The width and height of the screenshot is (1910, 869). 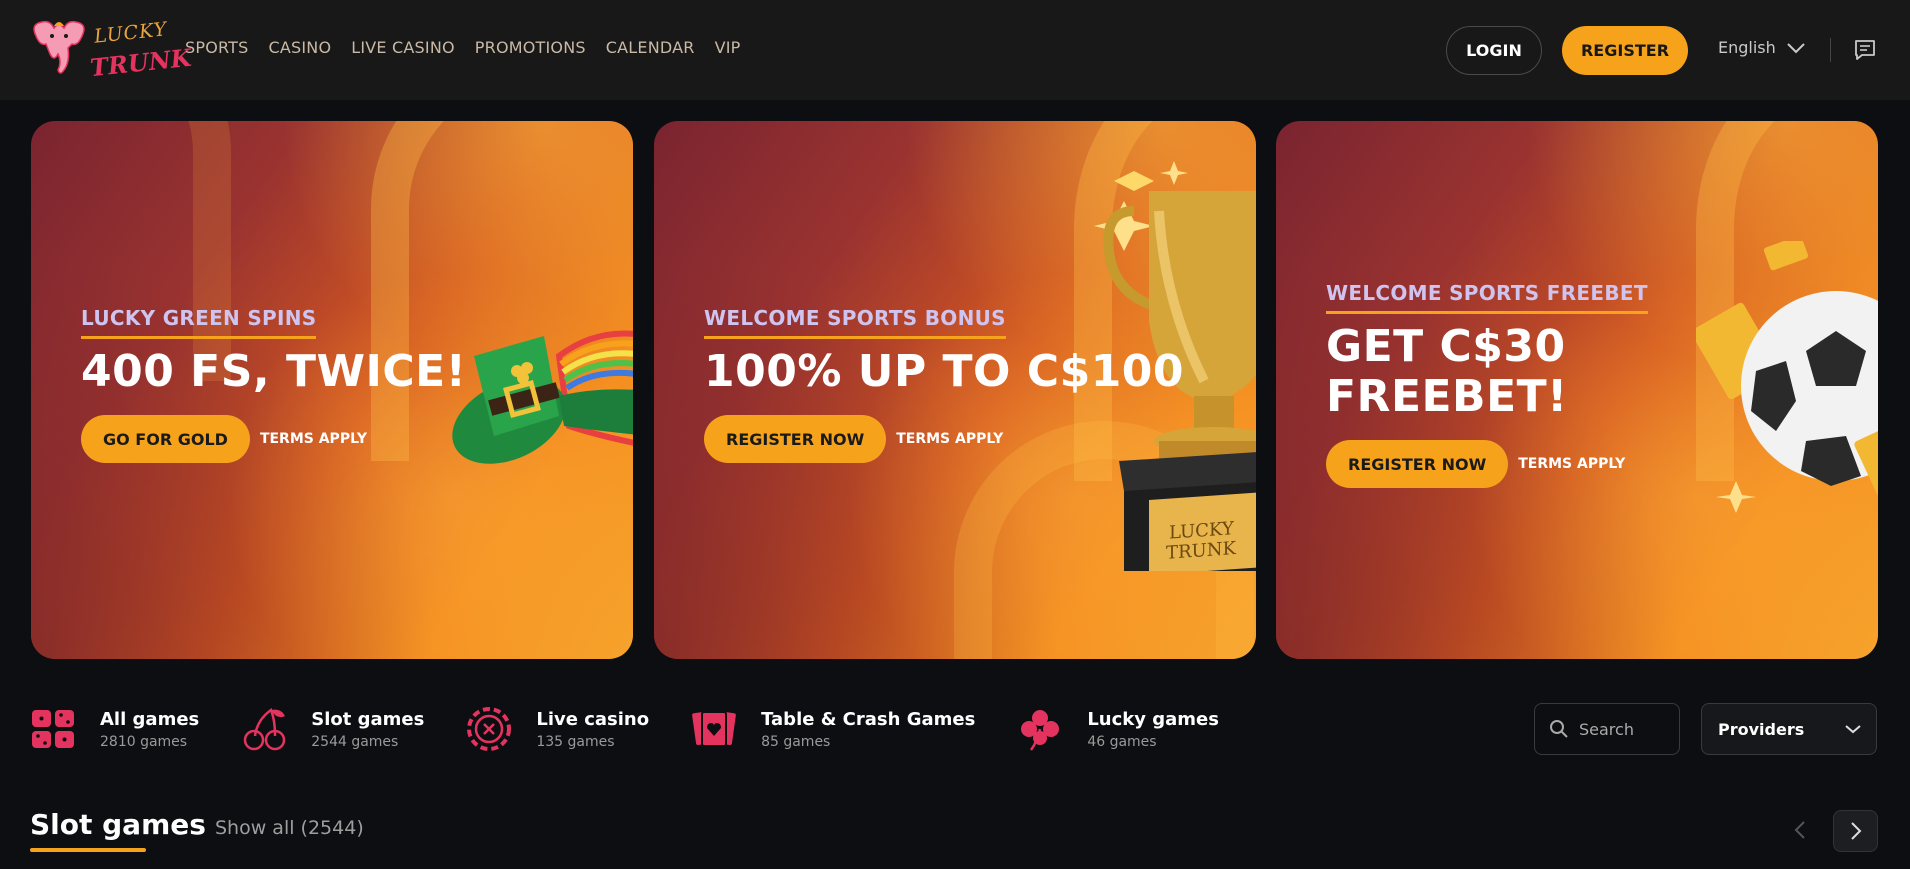 I want to click on grid-dice-icon, so click(x=53, y=729).